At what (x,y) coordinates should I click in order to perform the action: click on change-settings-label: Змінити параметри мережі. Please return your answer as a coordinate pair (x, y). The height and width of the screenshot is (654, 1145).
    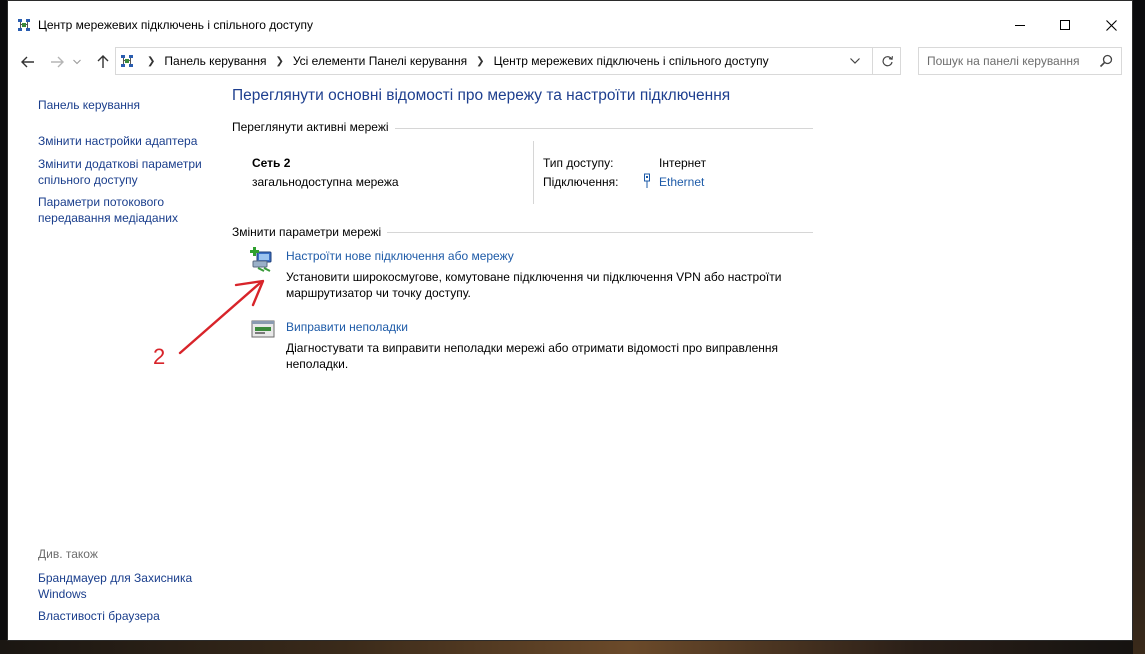
    Looking at the image, I should click on (310, 232).